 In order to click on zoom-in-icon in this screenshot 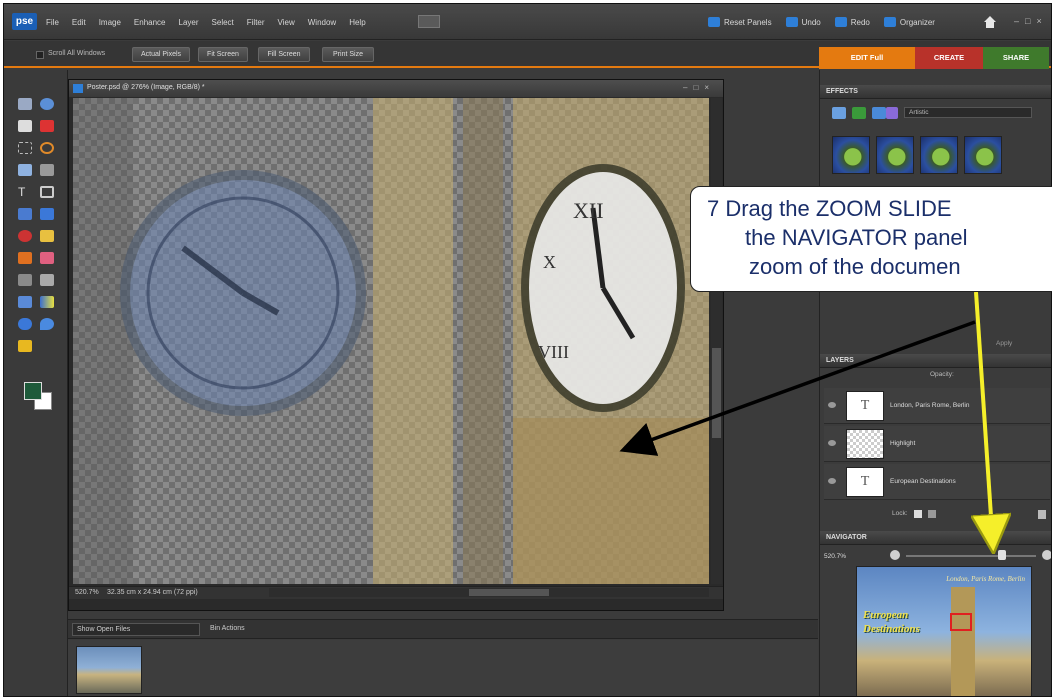, I will do `click(1046, 555)`.